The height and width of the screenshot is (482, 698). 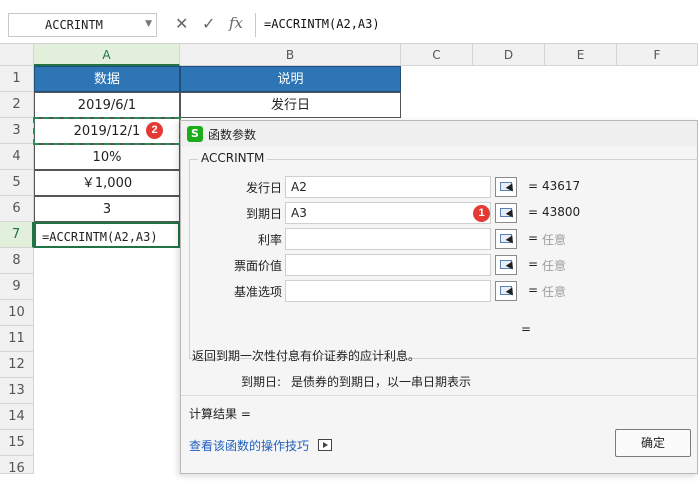 I want to click on step-badge-2: 2, so click(x=154, y=130).